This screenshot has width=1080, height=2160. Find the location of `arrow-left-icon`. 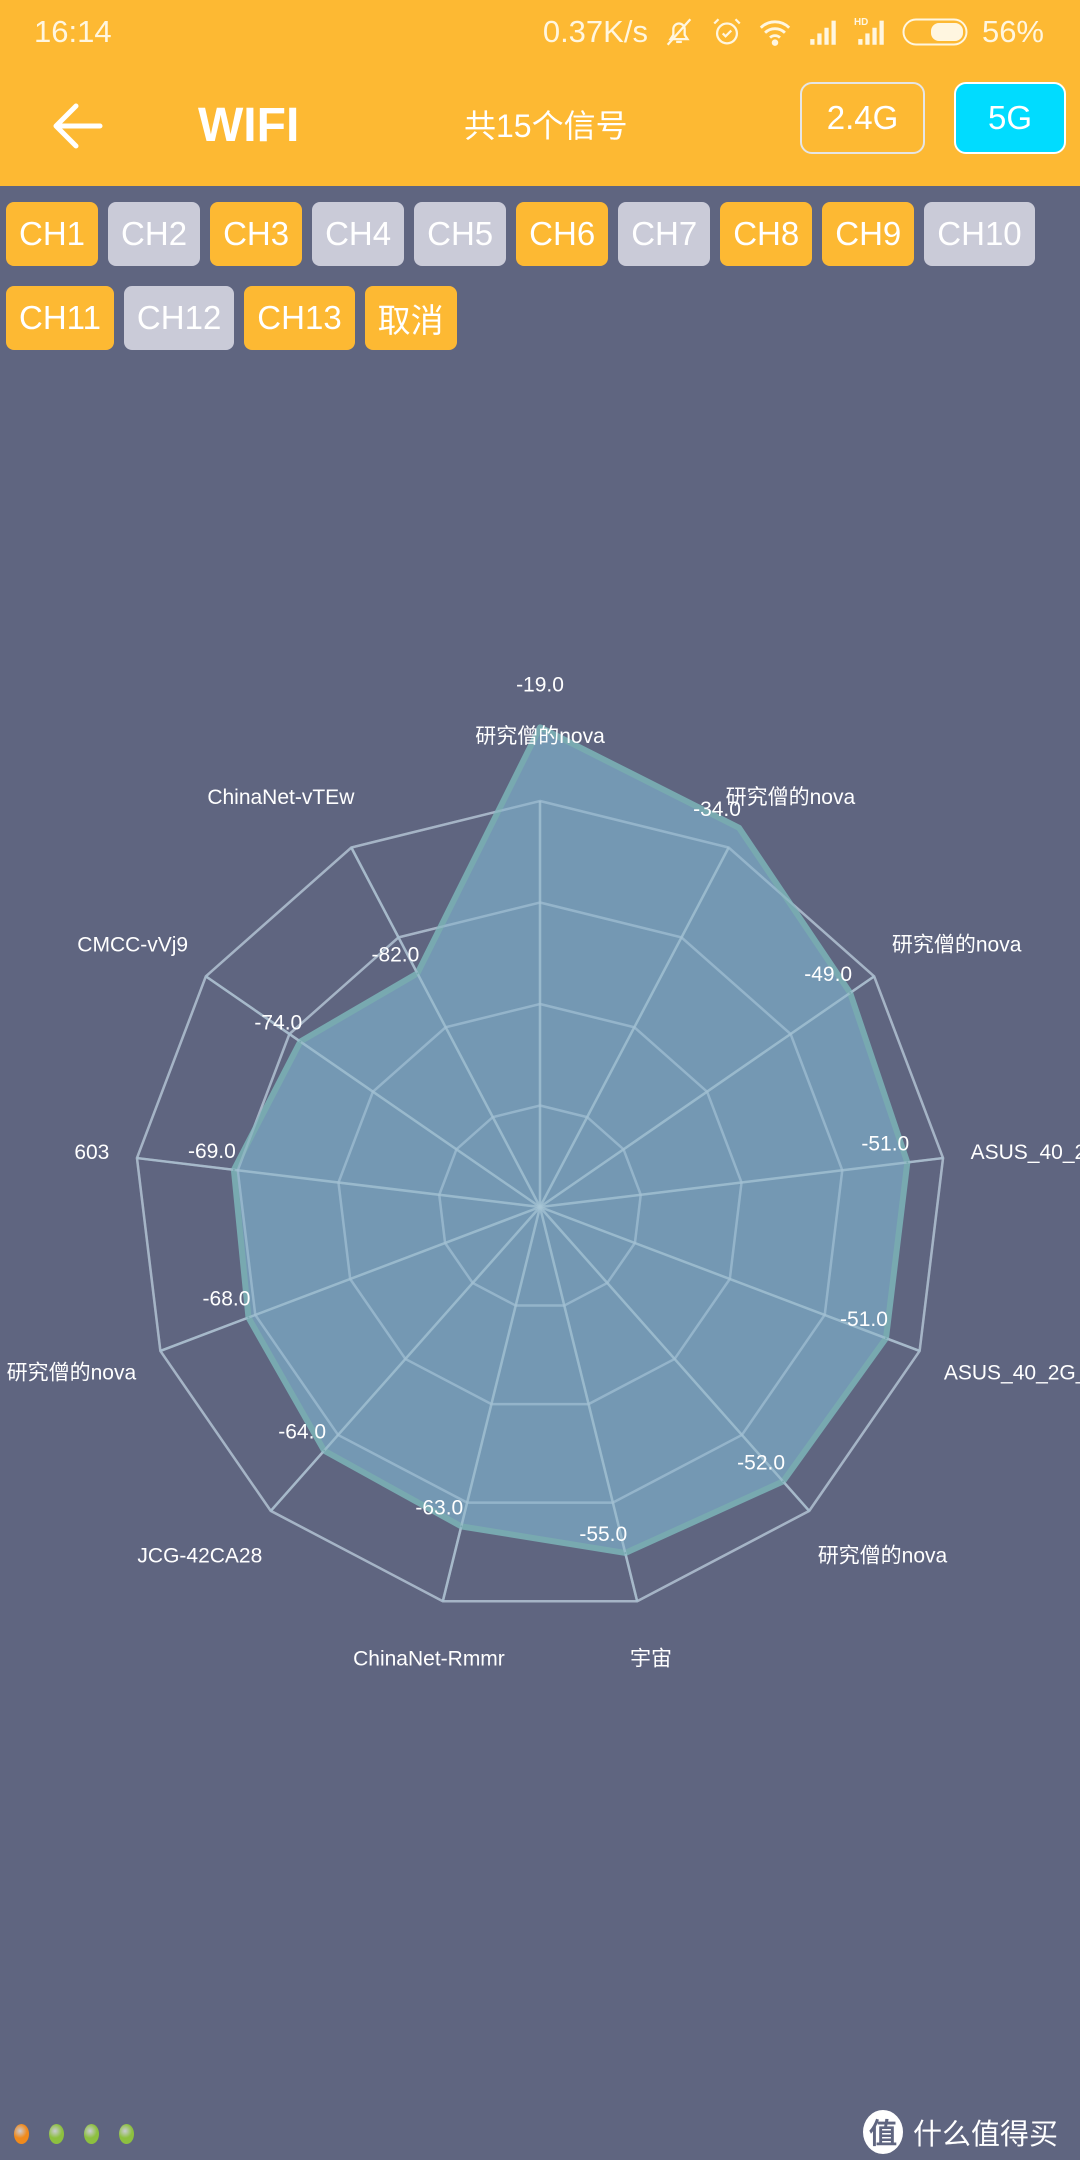

arrow-left-icon is located at coordinates (78, 126).